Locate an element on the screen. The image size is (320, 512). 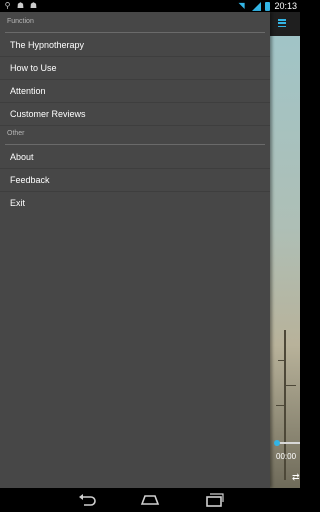
drawer-item-label: Exit is located at coordinates (18, 202).